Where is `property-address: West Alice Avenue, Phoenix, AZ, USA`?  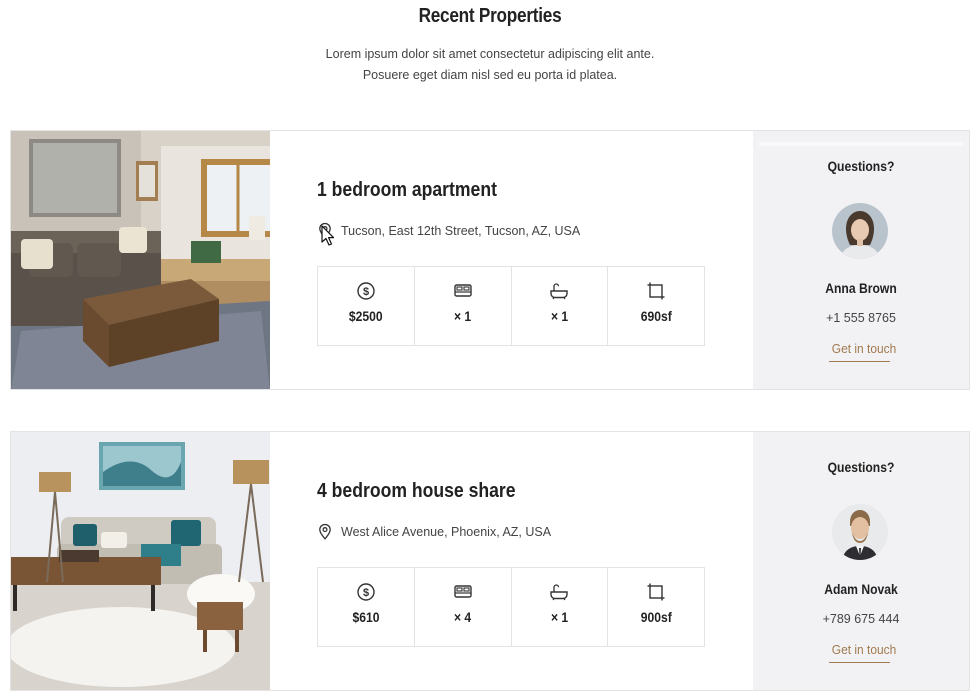
property-address: West Alice Avenue, Phoenix, AZ, USA is located at coordinates (434, 532).